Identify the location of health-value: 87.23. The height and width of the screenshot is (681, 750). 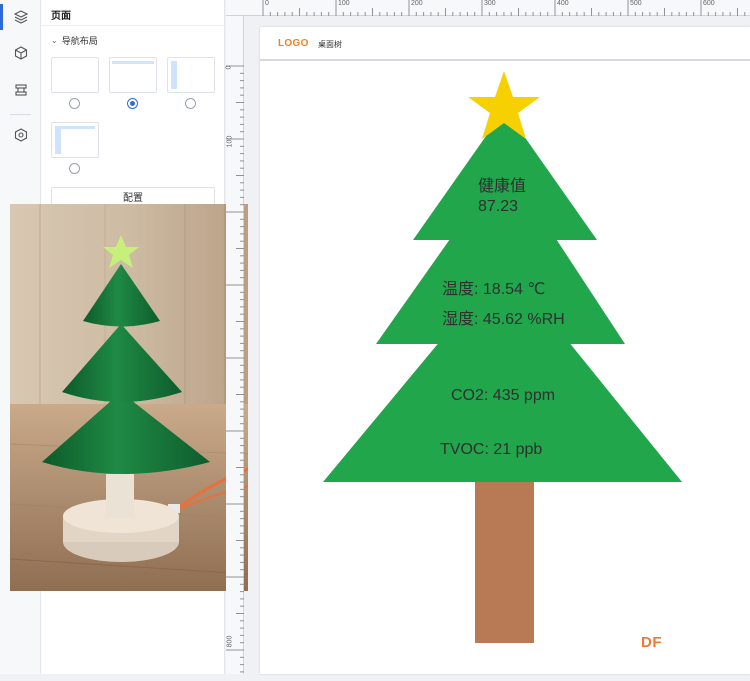
(498, 207).